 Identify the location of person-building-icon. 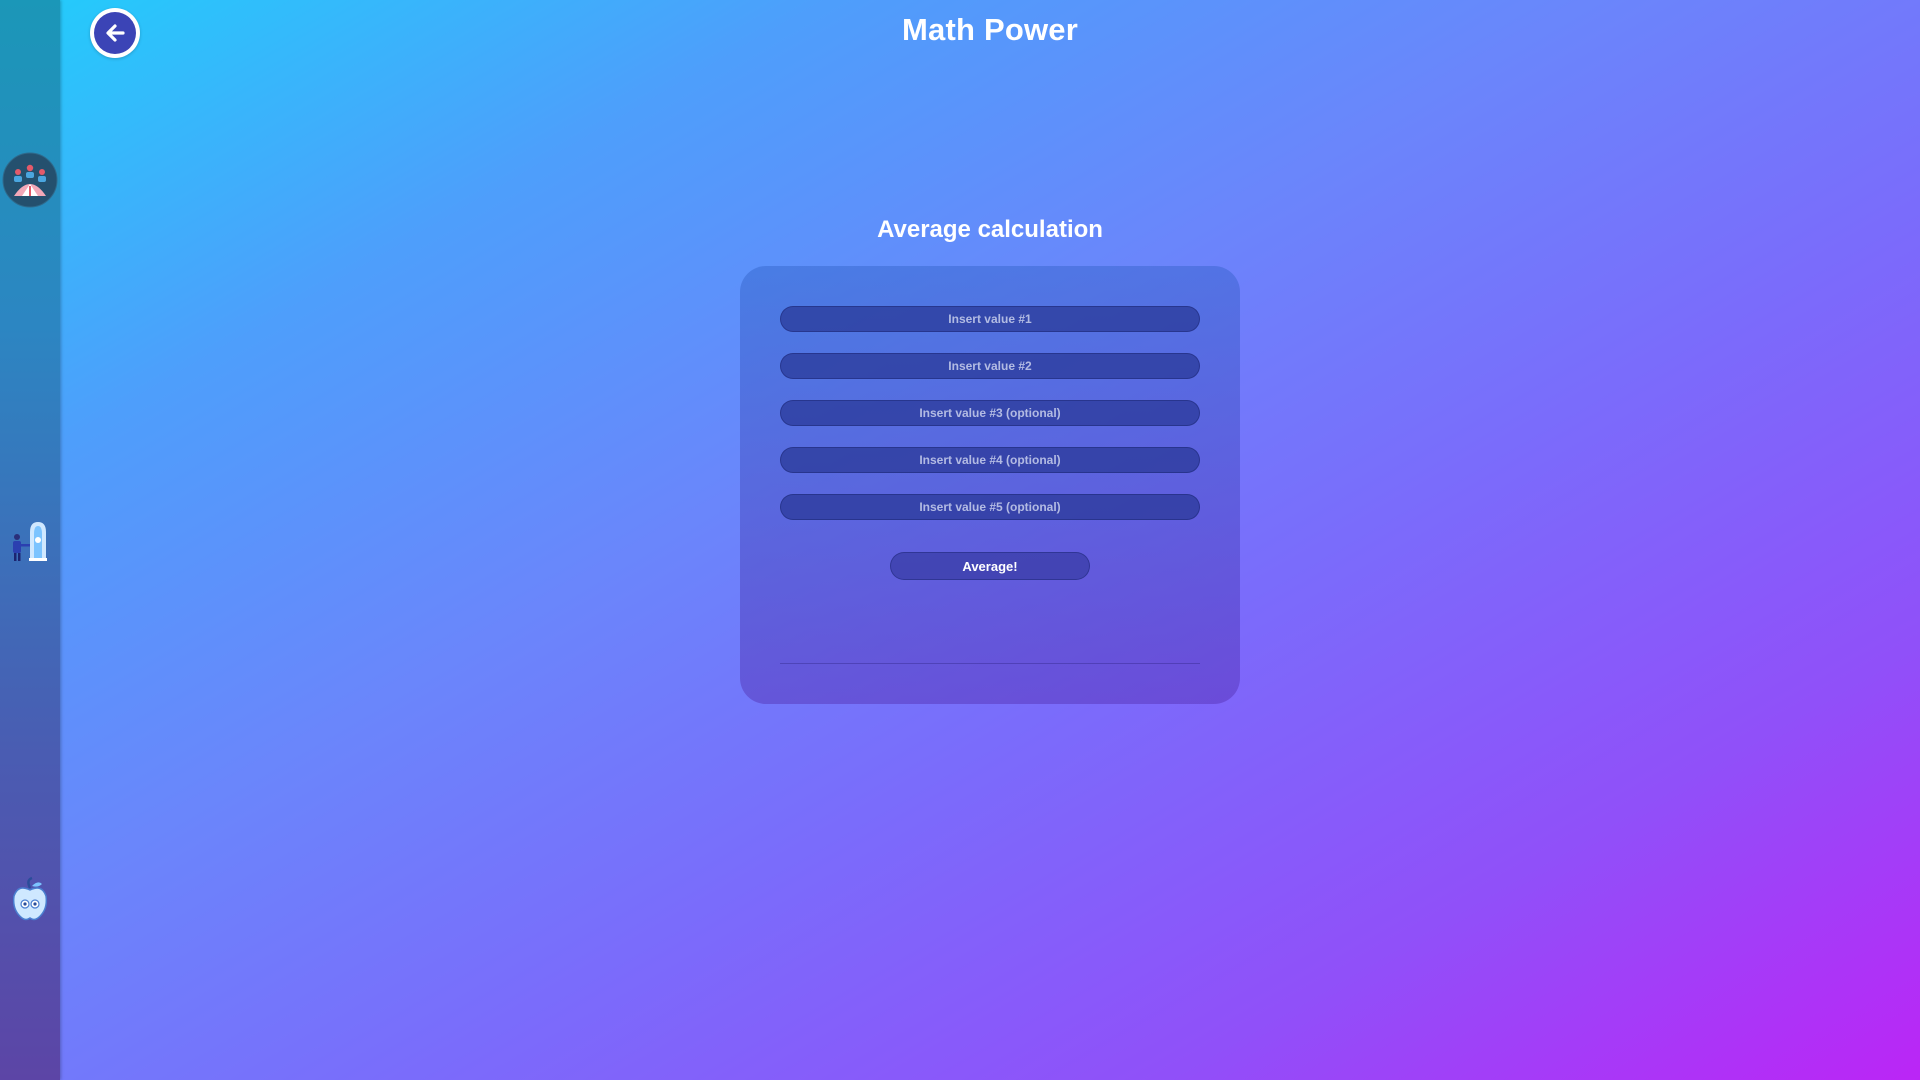
(30, 541).